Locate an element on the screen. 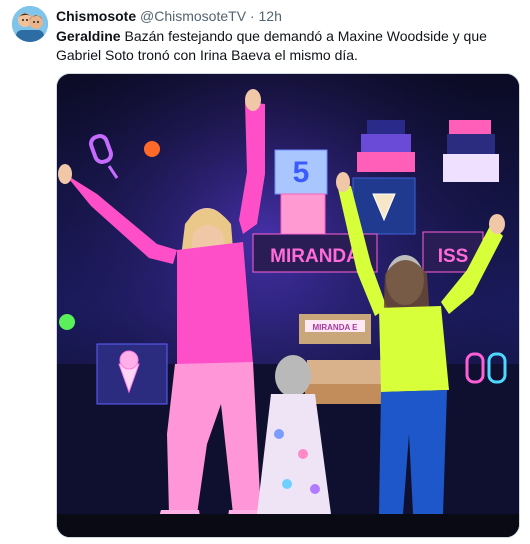 Image resolution: width=530 pixels, height=544 pixels. cake-banner: MIRANDA E is located at coordinates (335, 327).